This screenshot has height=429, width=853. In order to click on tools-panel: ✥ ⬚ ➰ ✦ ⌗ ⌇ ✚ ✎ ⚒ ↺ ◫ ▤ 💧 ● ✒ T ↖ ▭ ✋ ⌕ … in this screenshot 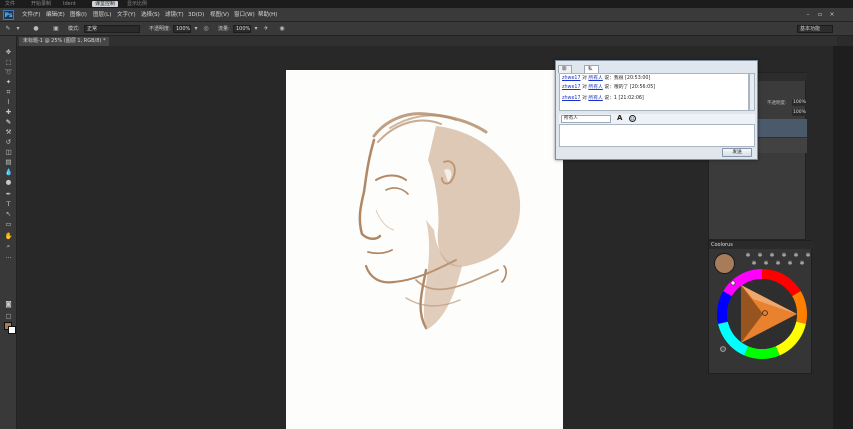, I will do `click(8, 232)`.